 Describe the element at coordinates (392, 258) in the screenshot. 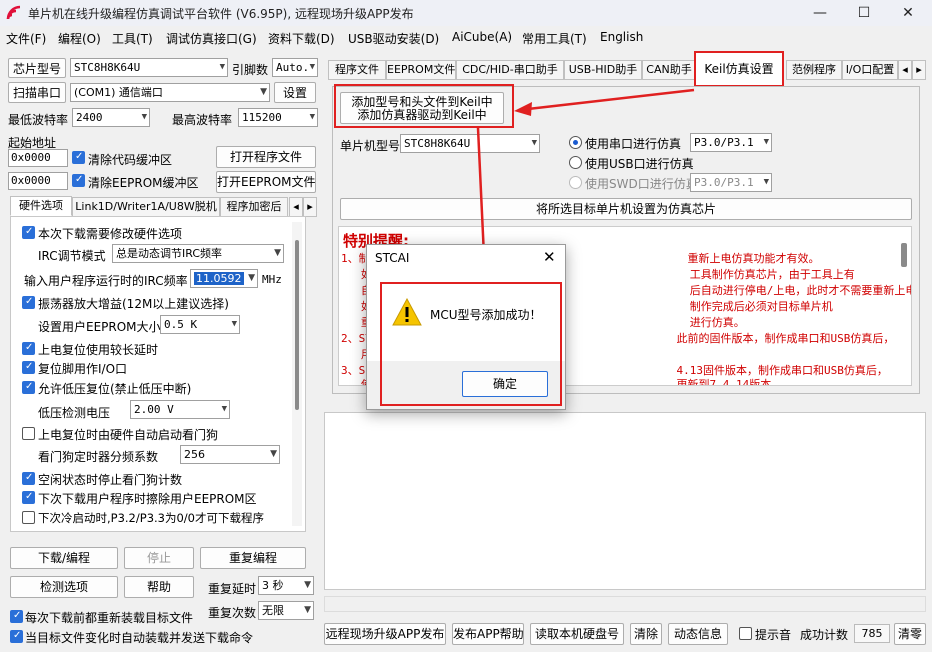

I see `dialog-title: STCAI` at that location.